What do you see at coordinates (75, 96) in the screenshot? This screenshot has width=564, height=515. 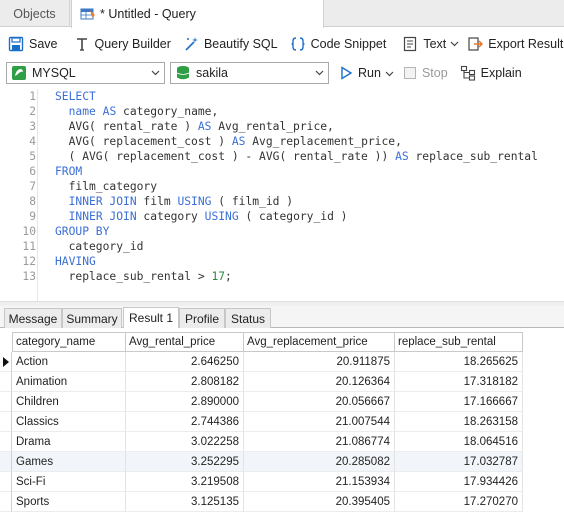 I see `sql-keyword: SELECT` at bounding box center [75, 96].